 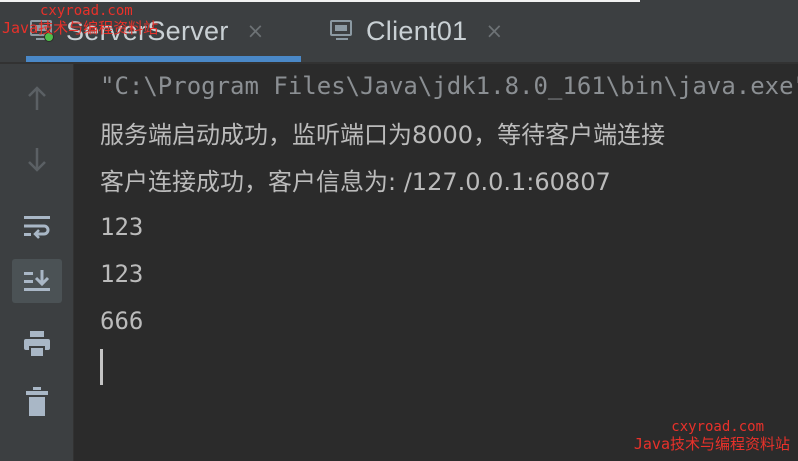 I want to click on clear-all-button, so click(x=37, y=402).